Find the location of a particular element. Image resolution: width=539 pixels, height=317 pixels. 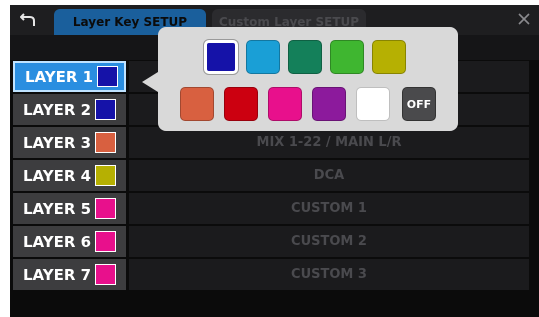

color-swatch-pink is located at coordinates (285, 104).